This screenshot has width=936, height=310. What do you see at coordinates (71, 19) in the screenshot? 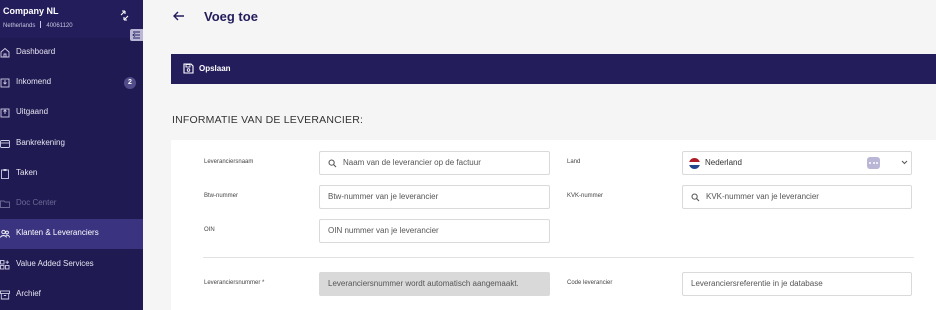
I see `company-switcher: Company NL Netherlands 40061120` at bounding box center [71, 19].